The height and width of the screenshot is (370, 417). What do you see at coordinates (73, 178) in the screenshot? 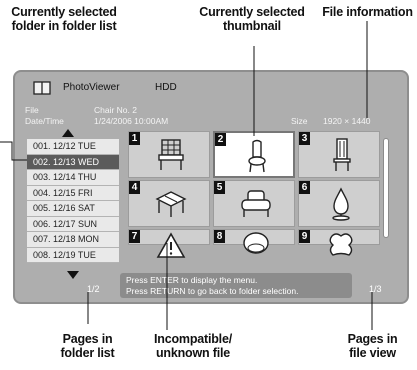
I see `folder-item: 003. 12/14 THU` at bounding box center [73, 178].